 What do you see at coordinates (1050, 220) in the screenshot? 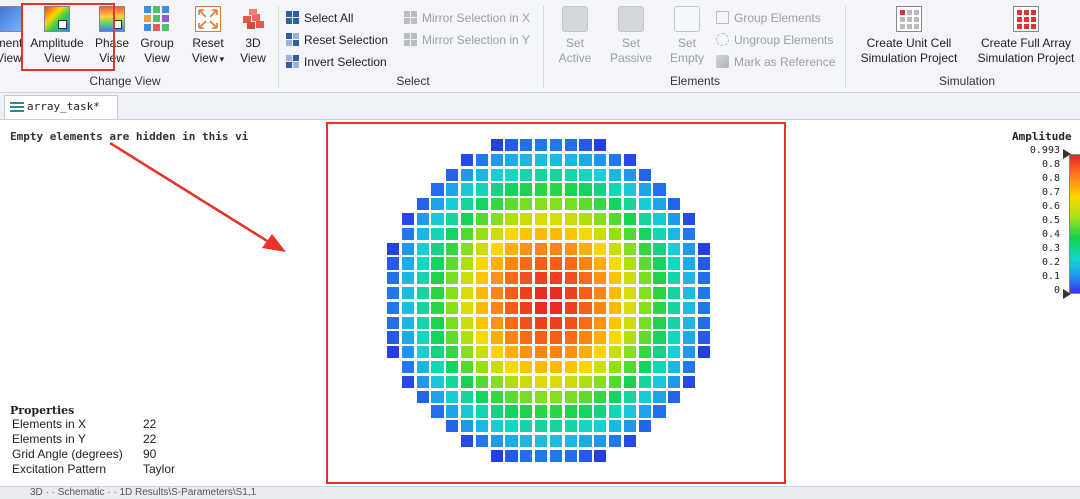
I see `legend-tick-label: 0.5` at bounding box center [1050, 220].